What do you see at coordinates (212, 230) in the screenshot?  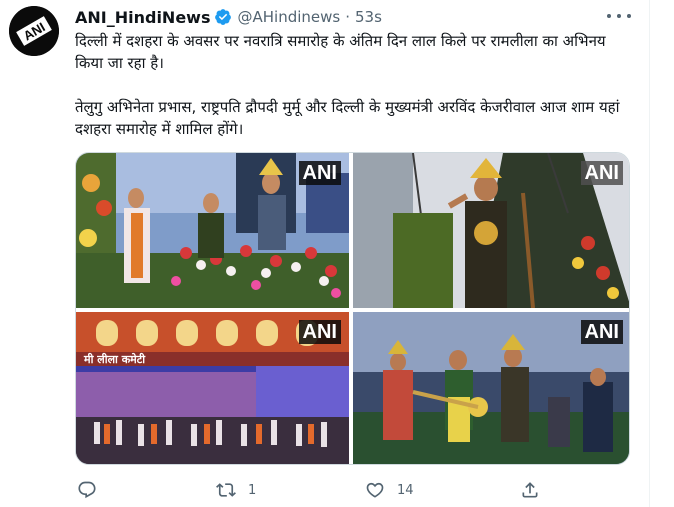 I see `media-photo-1: ANI` at bounding box center [212, 230].